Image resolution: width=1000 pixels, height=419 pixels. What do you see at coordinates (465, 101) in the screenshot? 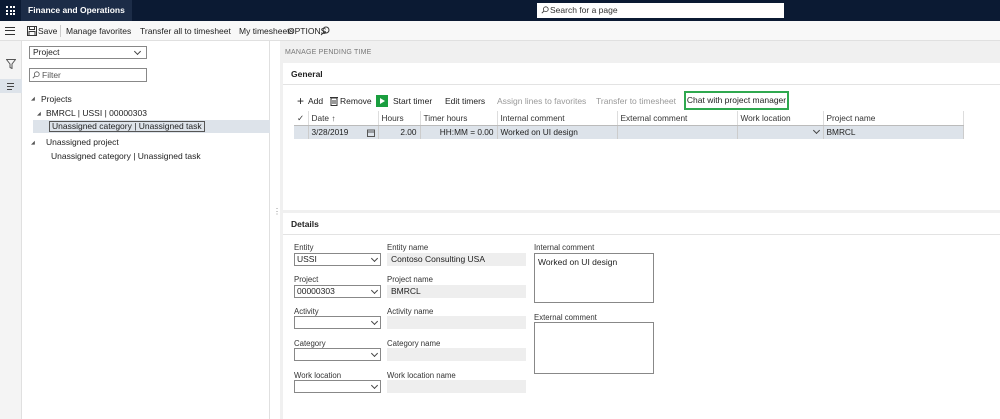
I see `edit-timers-button: Edit timers` at bounding box center [465, 101].